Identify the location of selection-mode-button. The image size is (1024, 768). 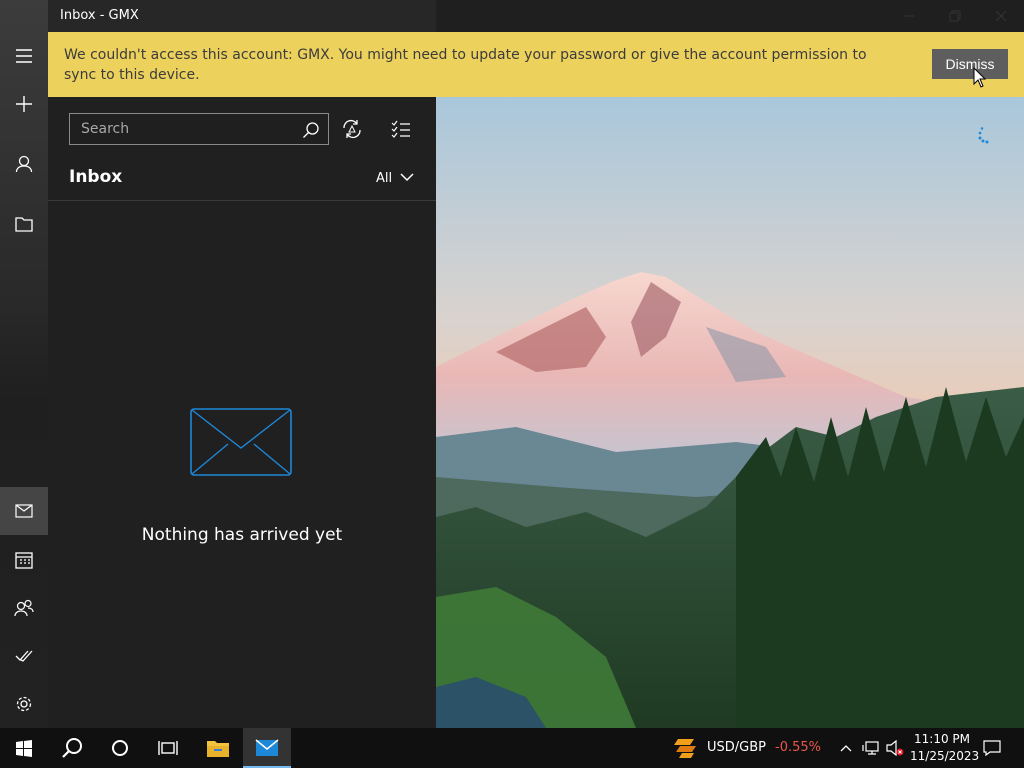
(405, 129).